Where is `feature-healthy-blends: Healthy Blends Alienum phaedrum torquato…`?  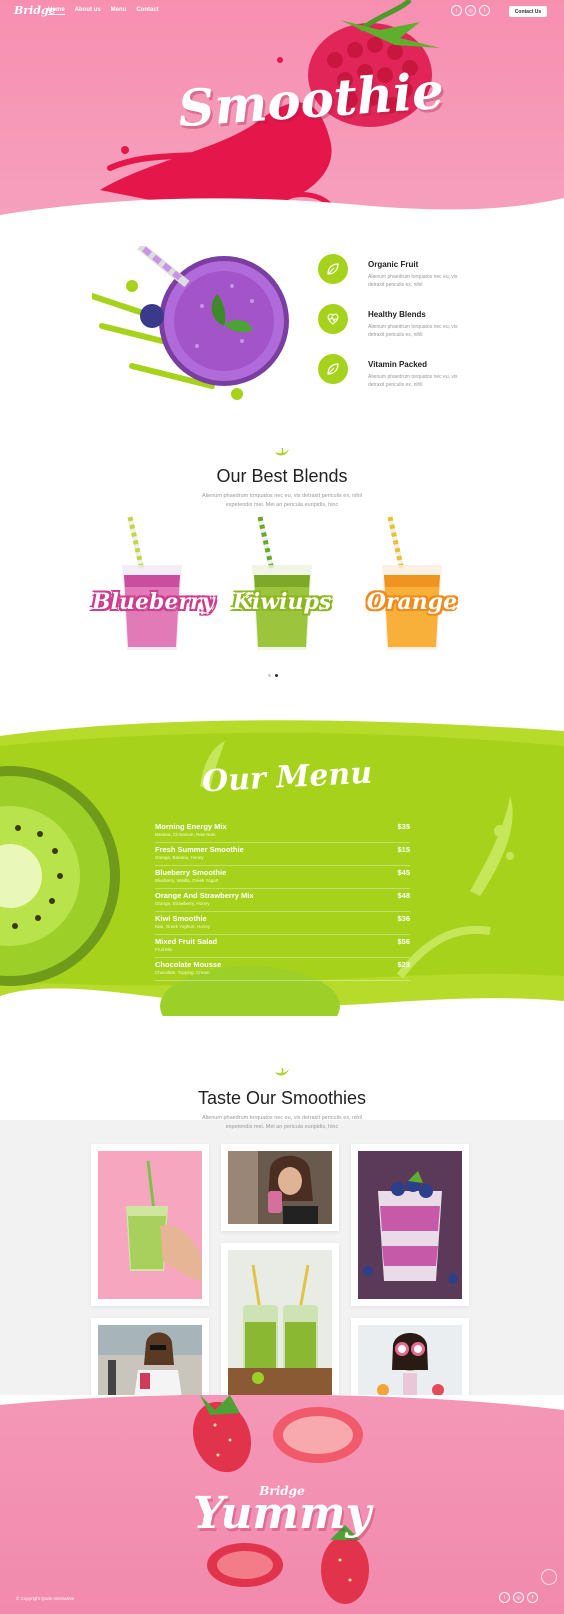
feature-healthy-blends: Healthy Blends Alienum phaedrum torquato… is located at coordinates (418, 324).